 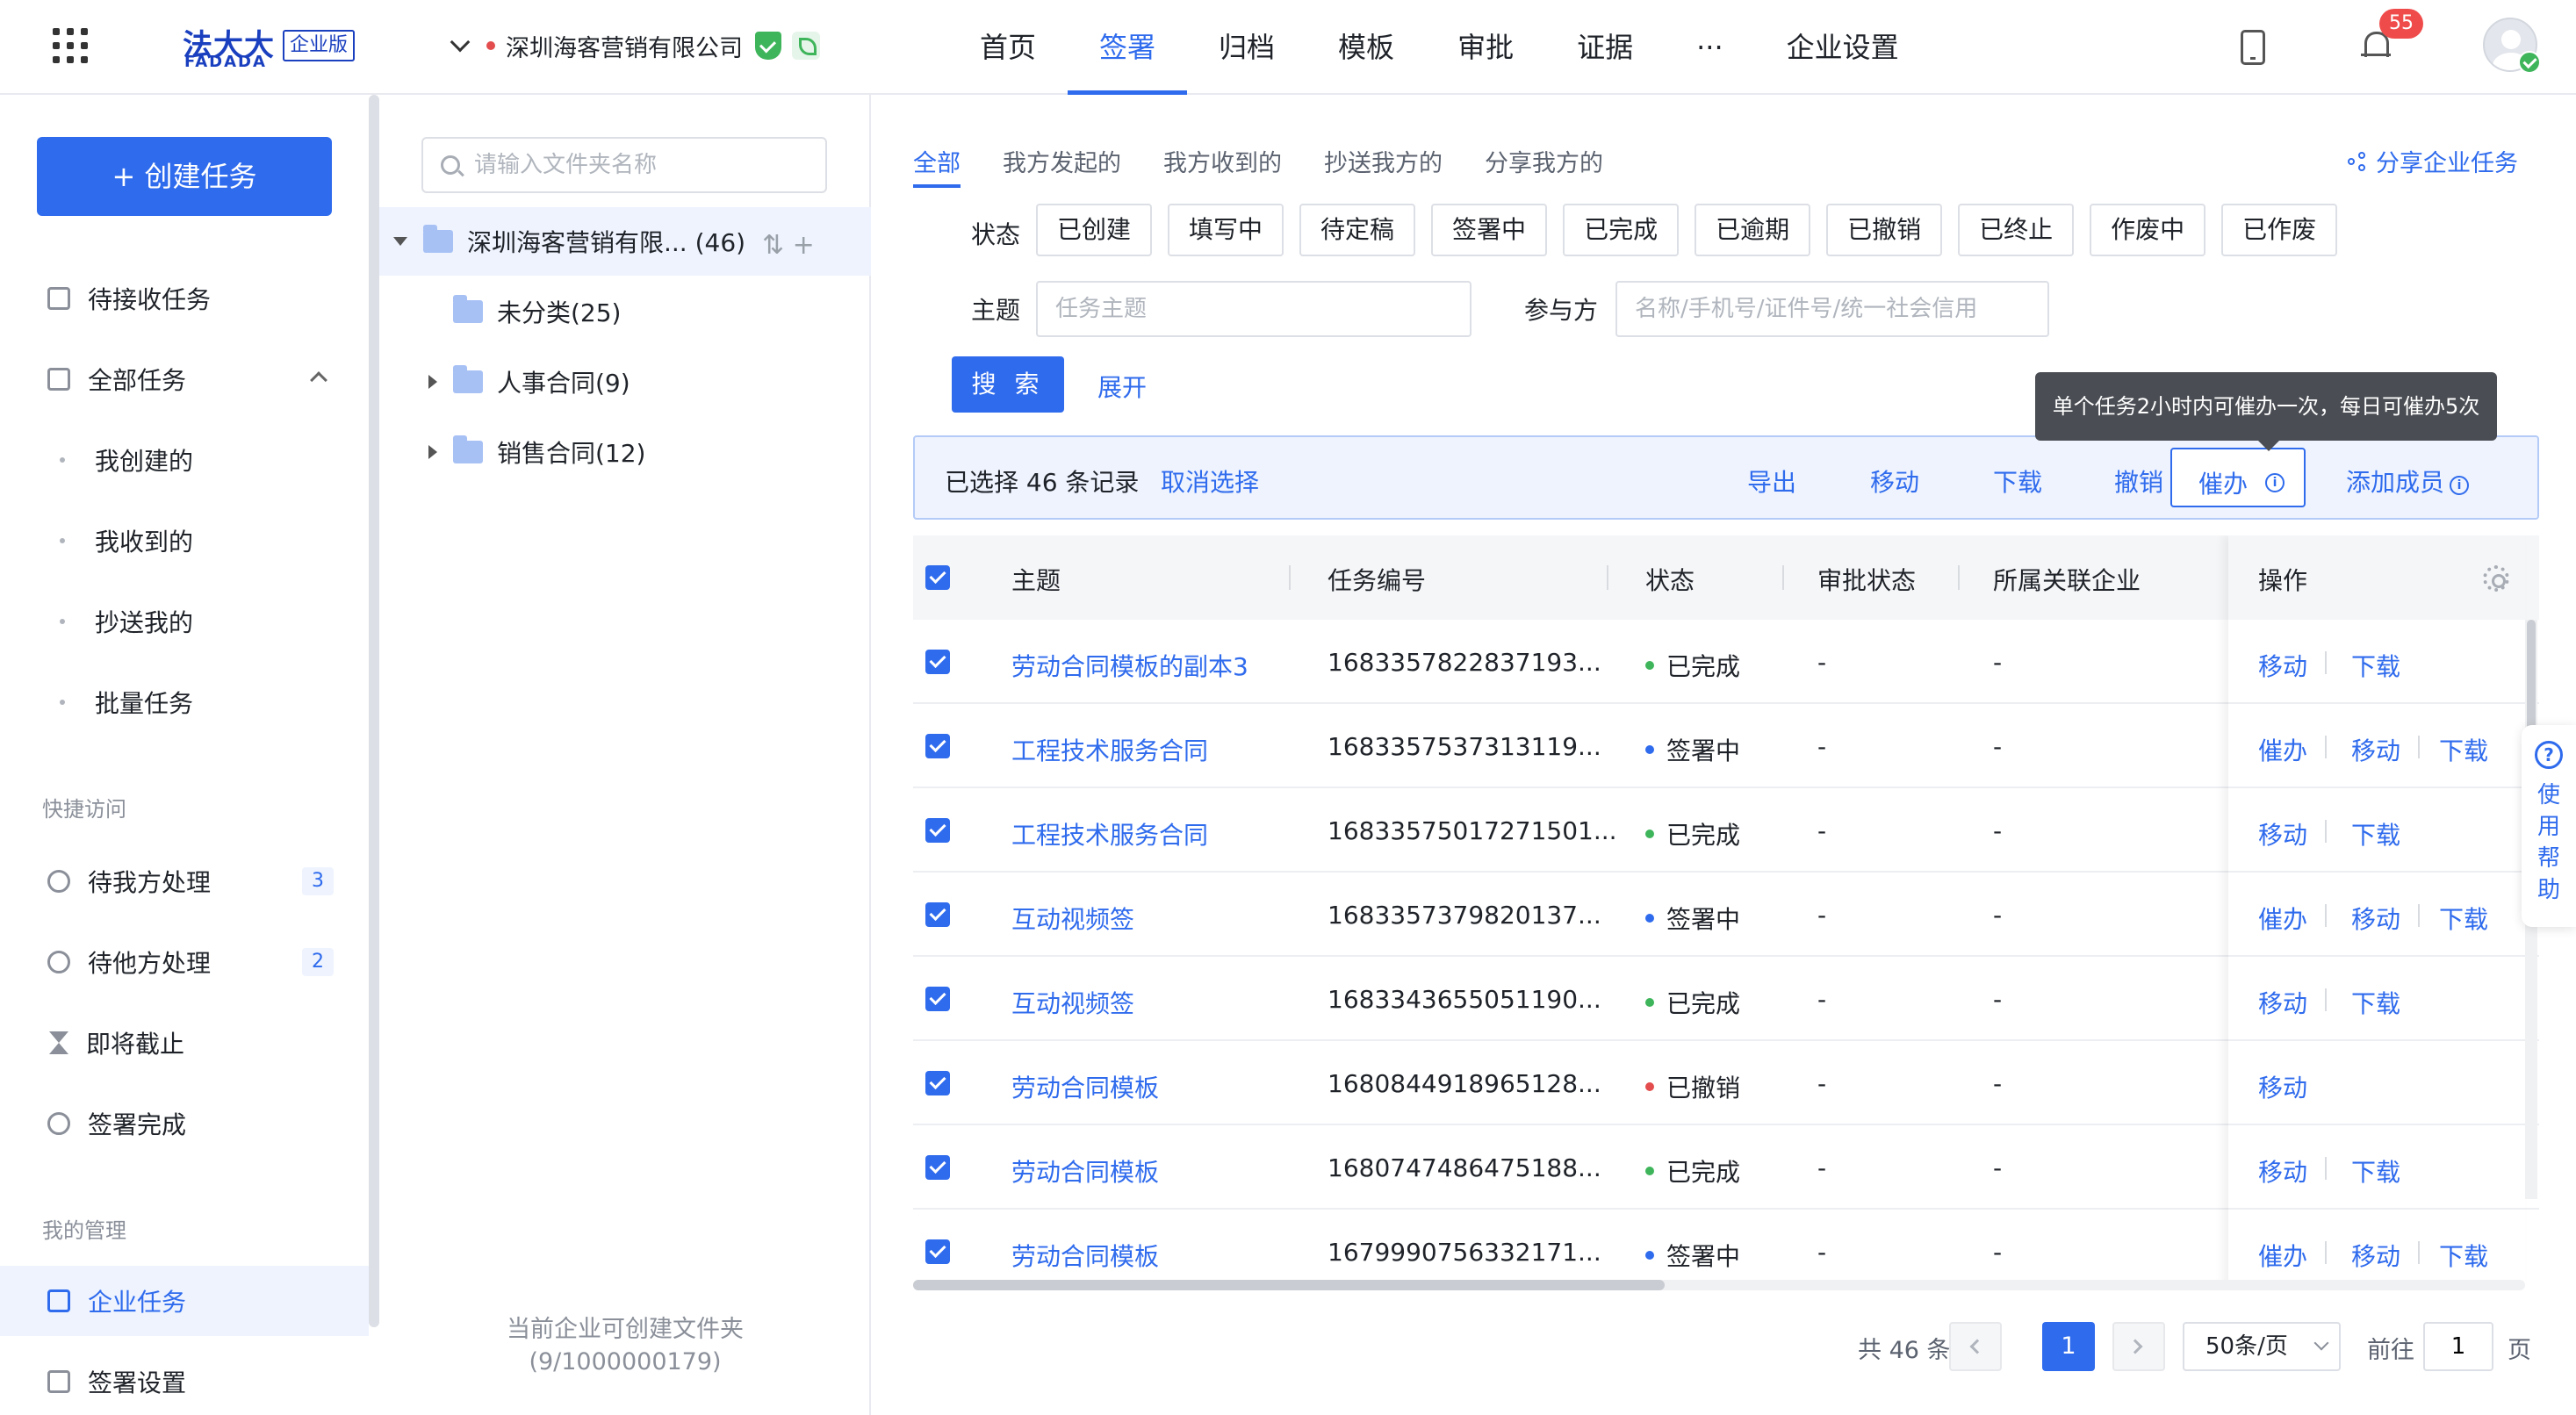 What do you see at coordinates (184, 541) in the screenshot?
I see `sidebar-subitem-received: 我收到的` at bounding box center [184, 541].